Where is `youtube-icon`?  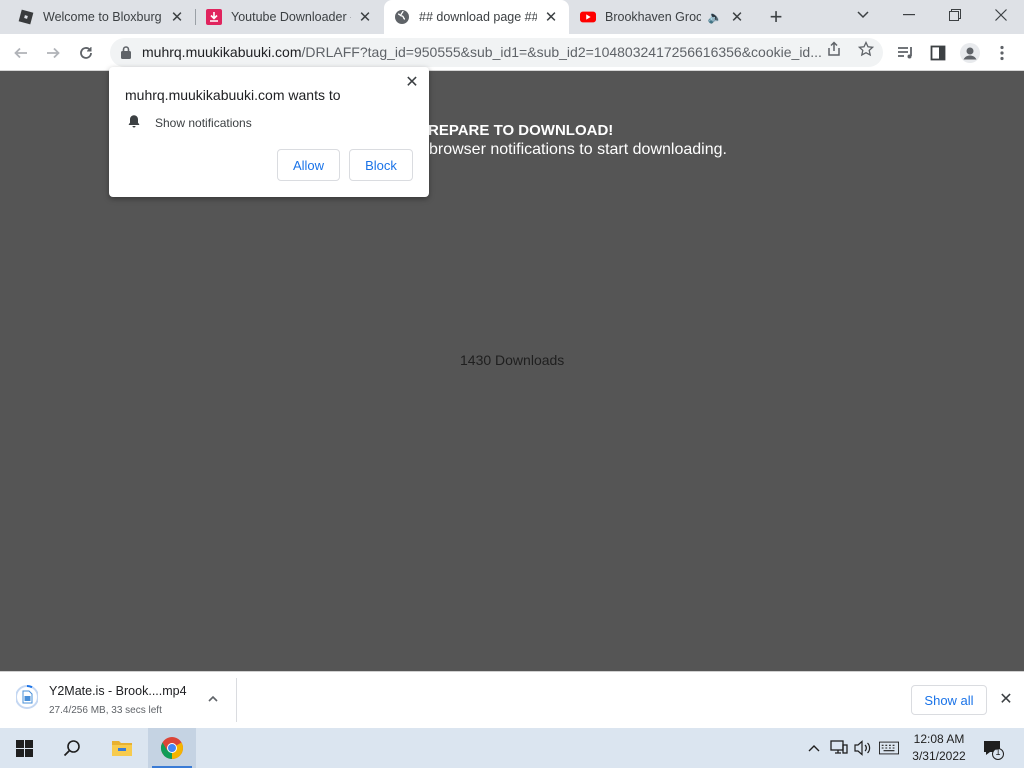 youtube-icon is located at coordinates (588, 17).